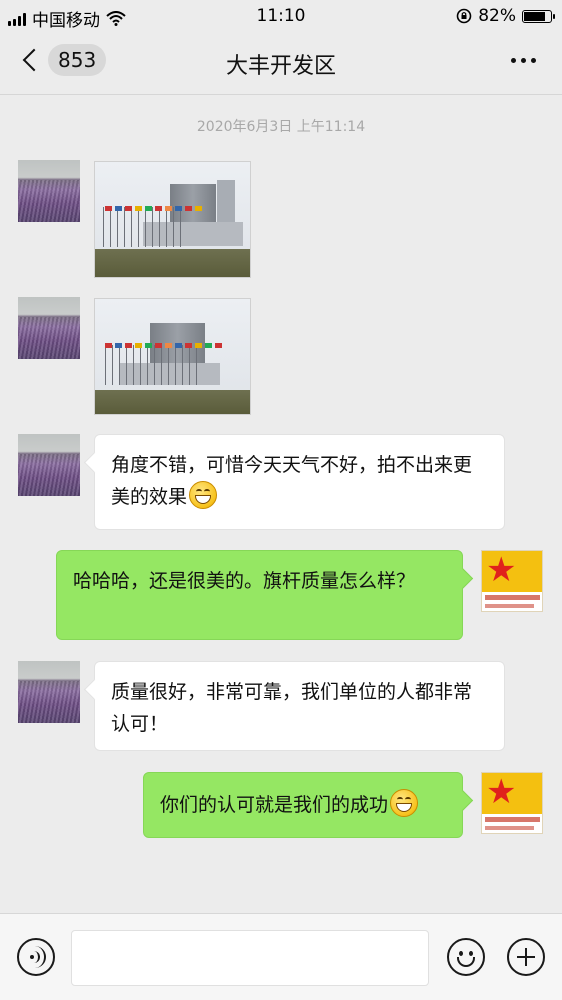  I want to click on input-bar, so click(281, 956).